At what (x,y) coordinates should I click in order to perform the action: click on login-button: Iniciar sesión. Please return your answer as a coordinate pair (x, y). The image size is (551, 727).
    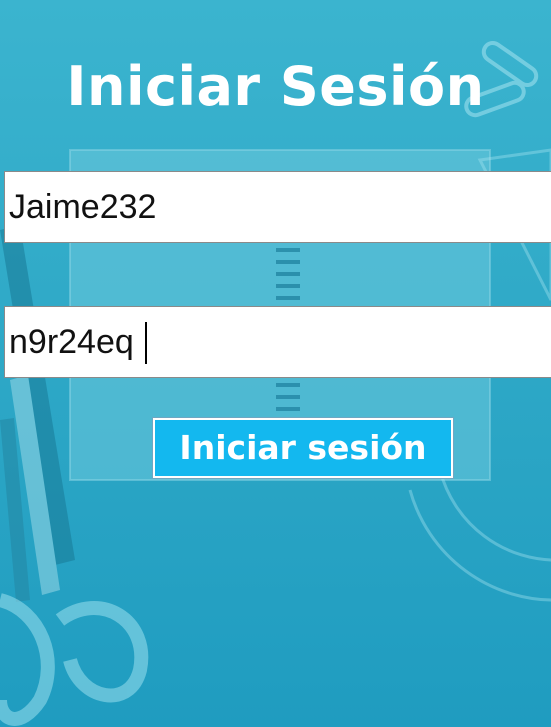
    Looking at the image, I should click on (303, 448).